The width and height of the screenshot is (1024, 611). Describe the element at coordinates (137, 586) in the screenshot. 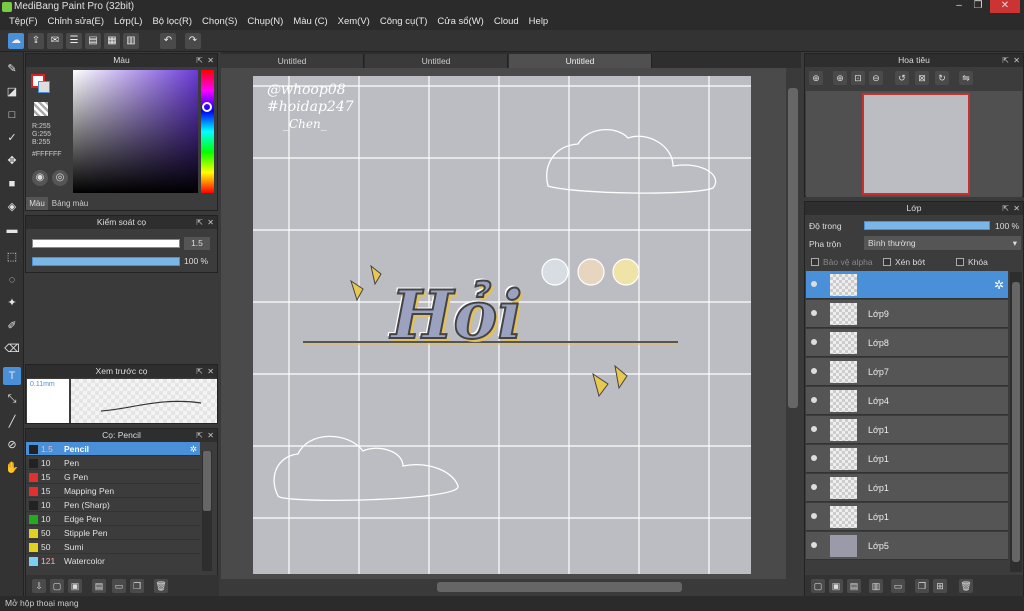

I see `duplicate-icon: ❐` at that location.